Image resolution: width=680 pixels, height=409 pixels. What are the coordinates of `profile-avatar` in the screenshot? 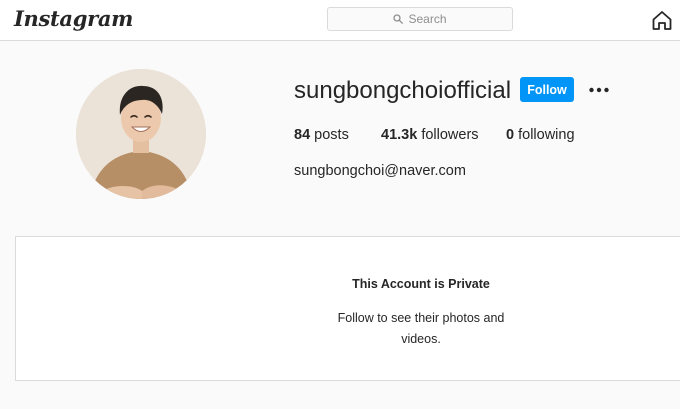 It's located at (141, 134).